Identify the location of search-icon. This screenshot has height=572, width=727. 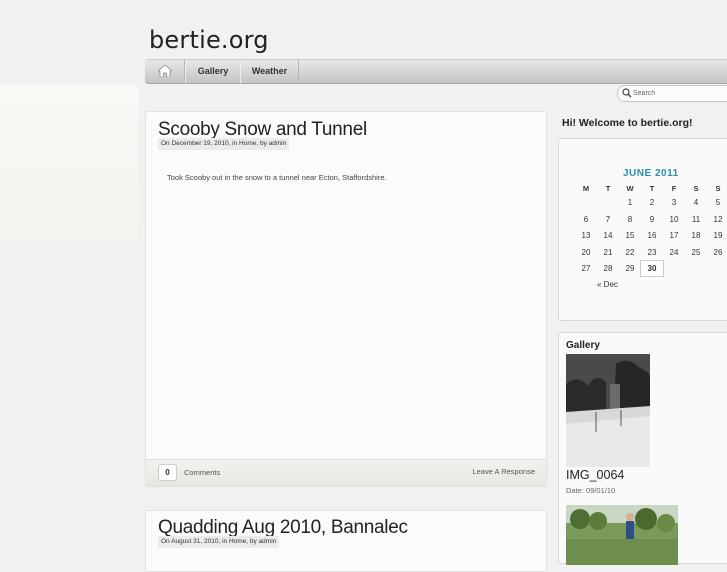
(627, 93).